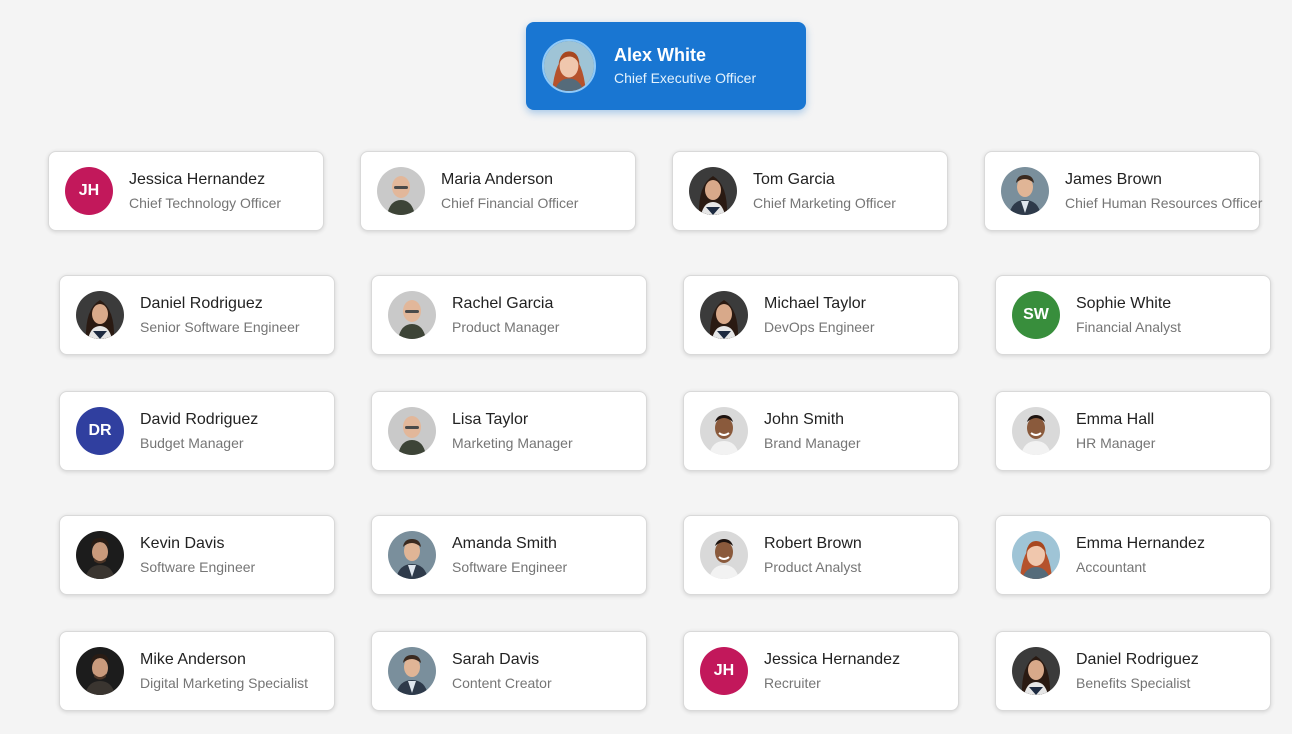  I want to click on employee-info: Emma Hernandez Accountant, so click(1140, 555).